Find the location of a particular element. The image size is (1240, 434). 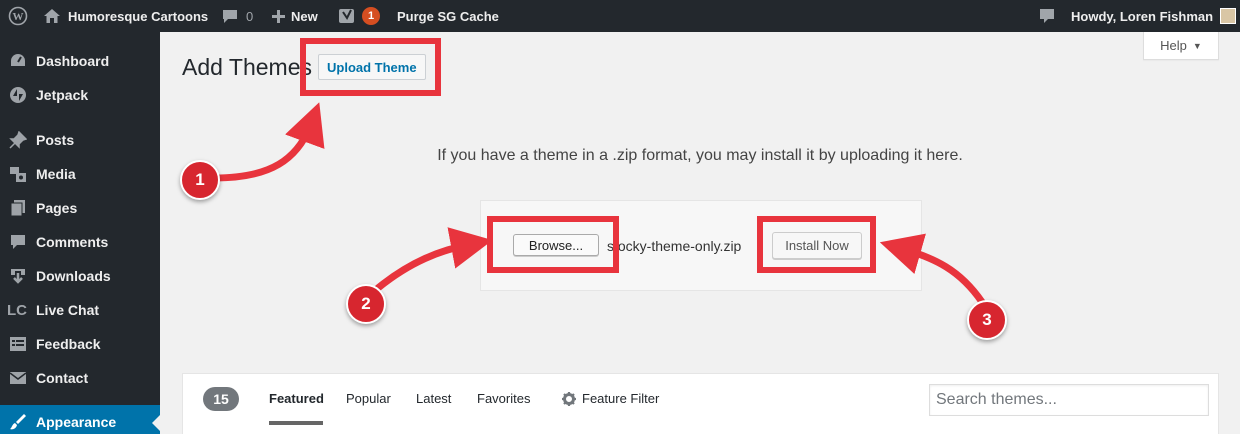

step-marker-3: 3 is located at coordinates (987, 320).